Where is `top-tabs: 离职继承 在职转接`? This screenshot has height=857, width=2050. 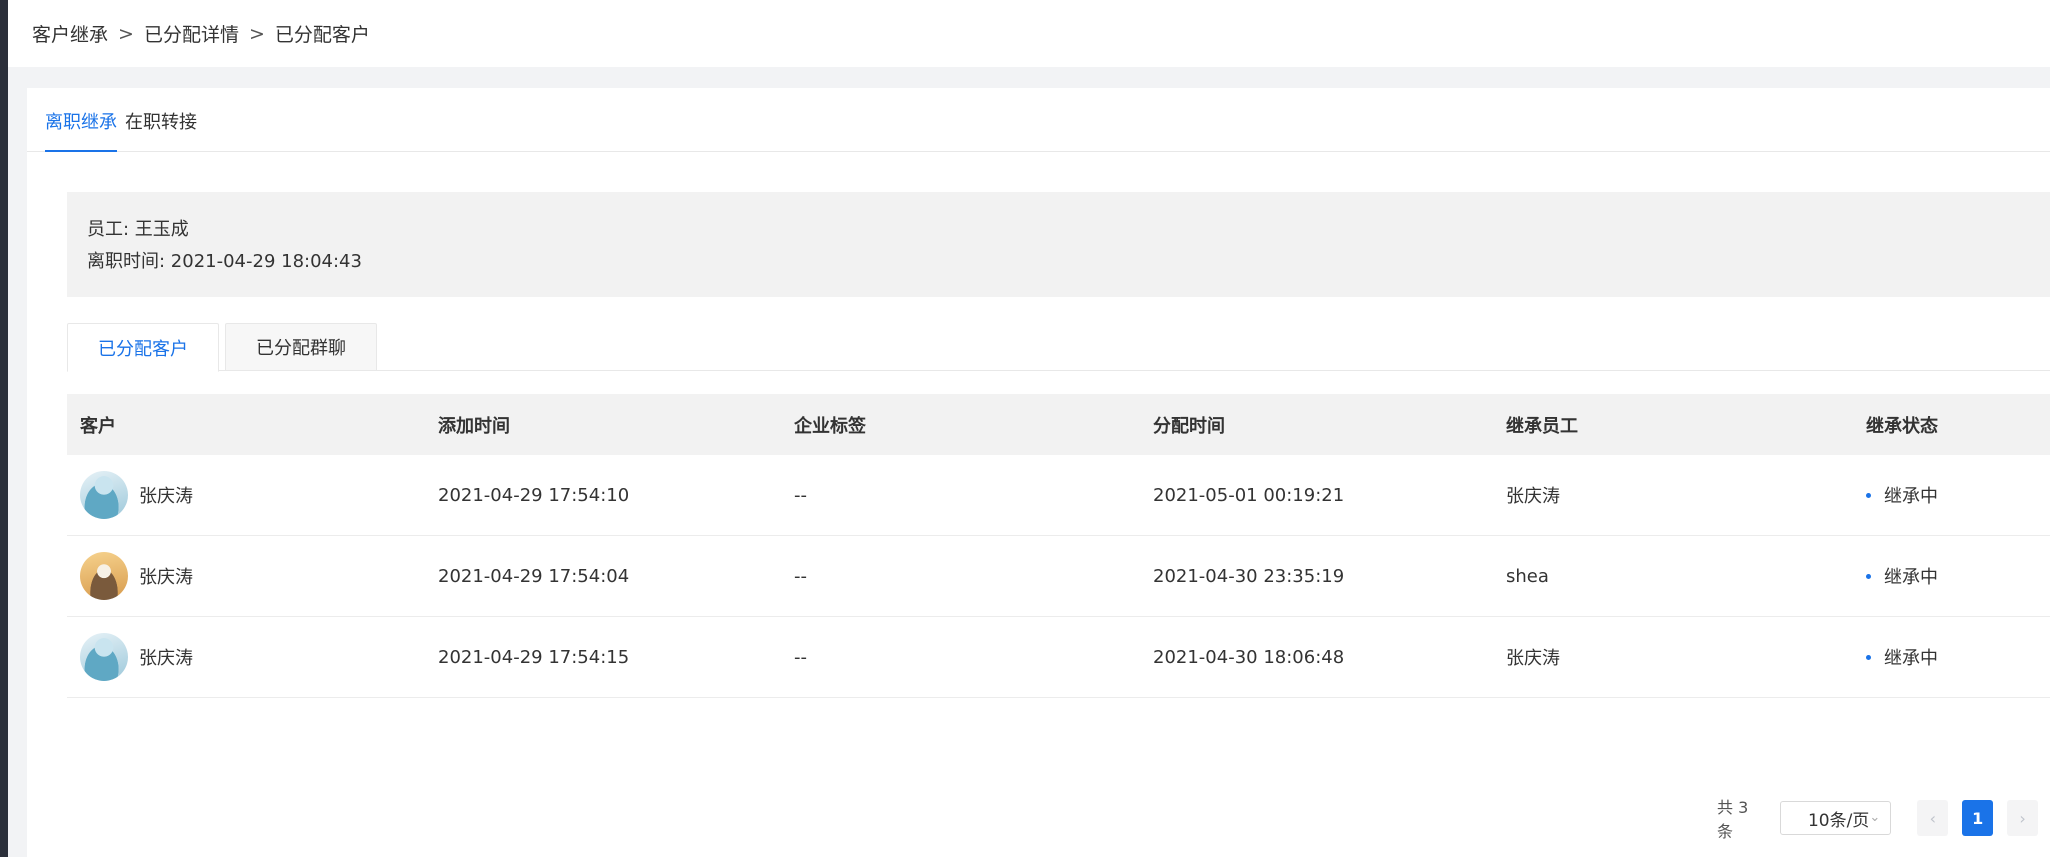
top-tabs: 离职继承 在职转接 is located at coordinates (1038, 120).